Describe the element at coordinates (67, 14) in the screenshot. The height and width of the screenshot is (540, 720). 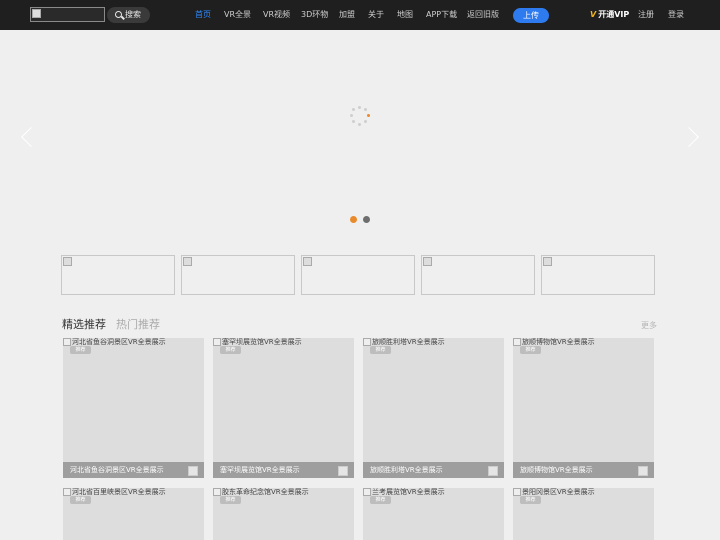
I see `site-logo` at that location.